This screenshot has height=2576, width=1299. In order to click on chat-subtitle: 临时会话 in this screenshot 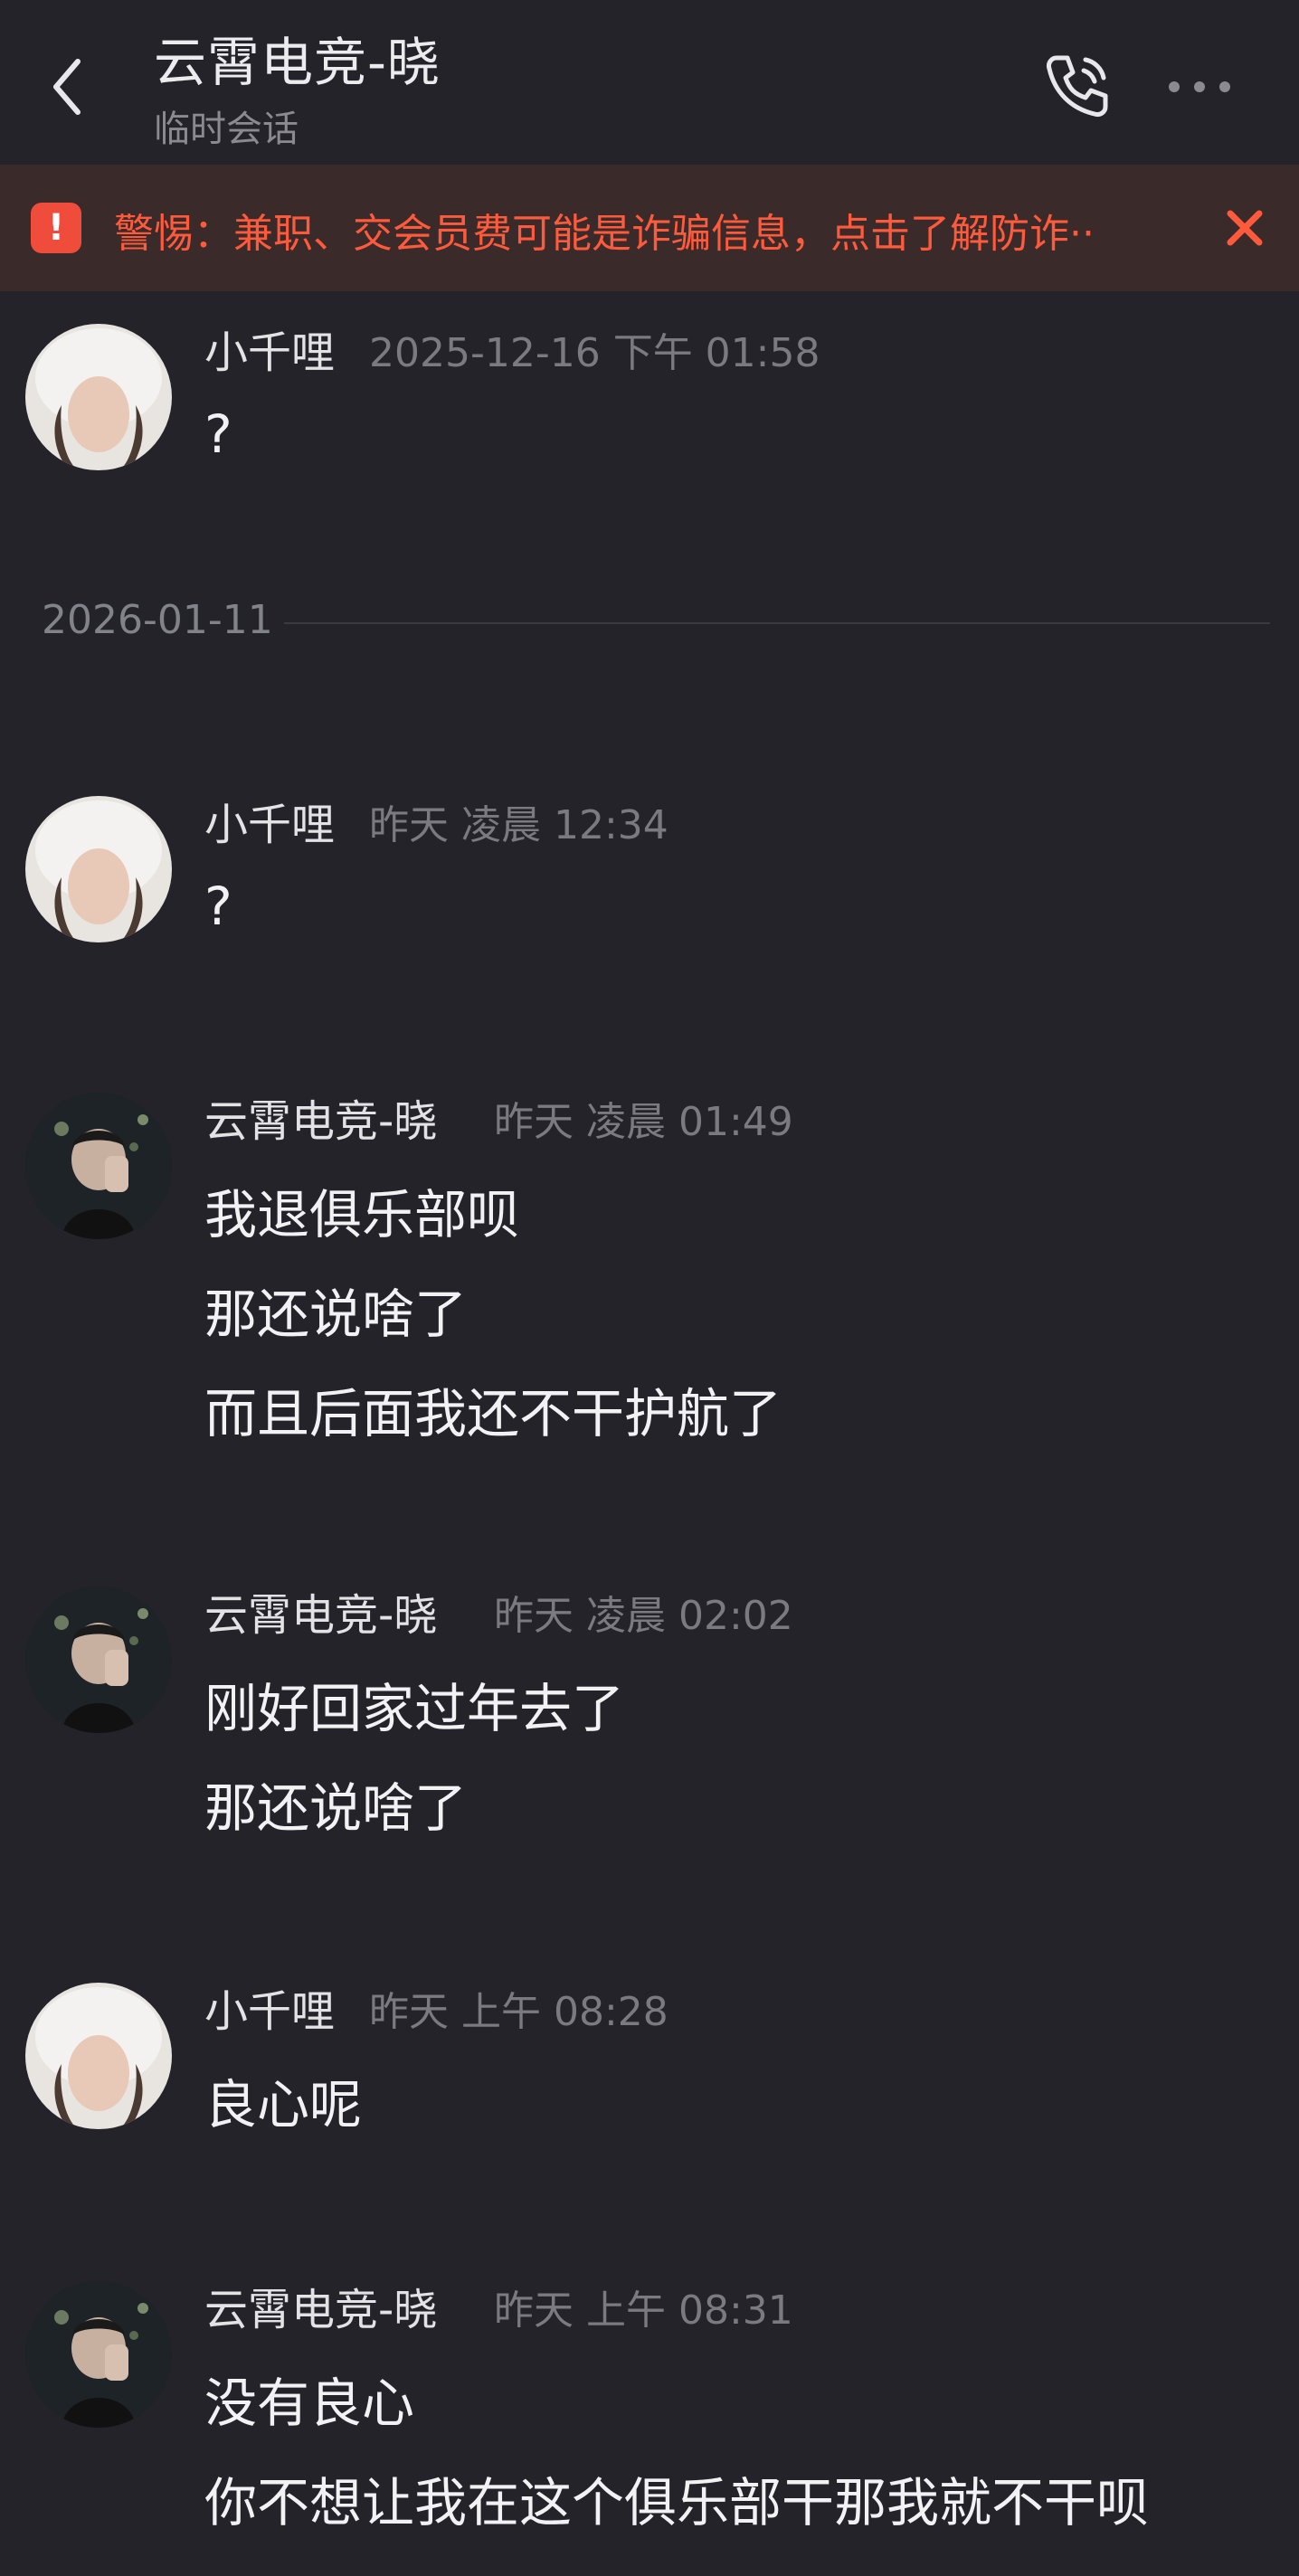, I will do `click(227, 130)`.